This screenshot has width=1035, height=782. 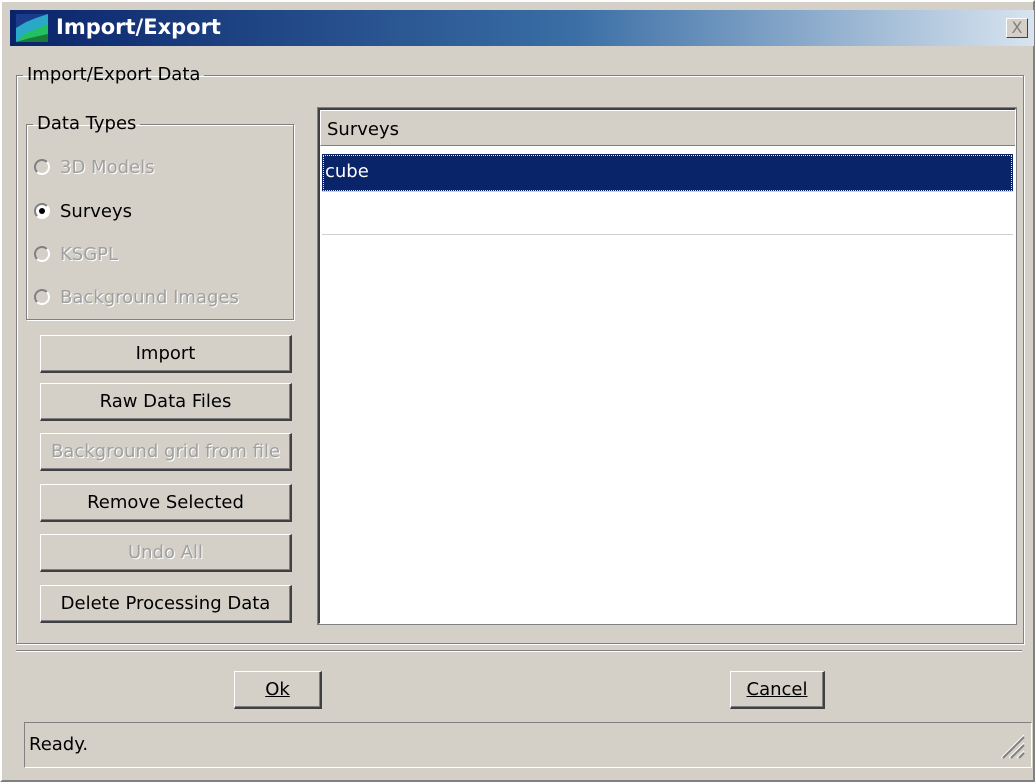 I want to click on title-bar: Import/Export X, so click(x=522, y=28).